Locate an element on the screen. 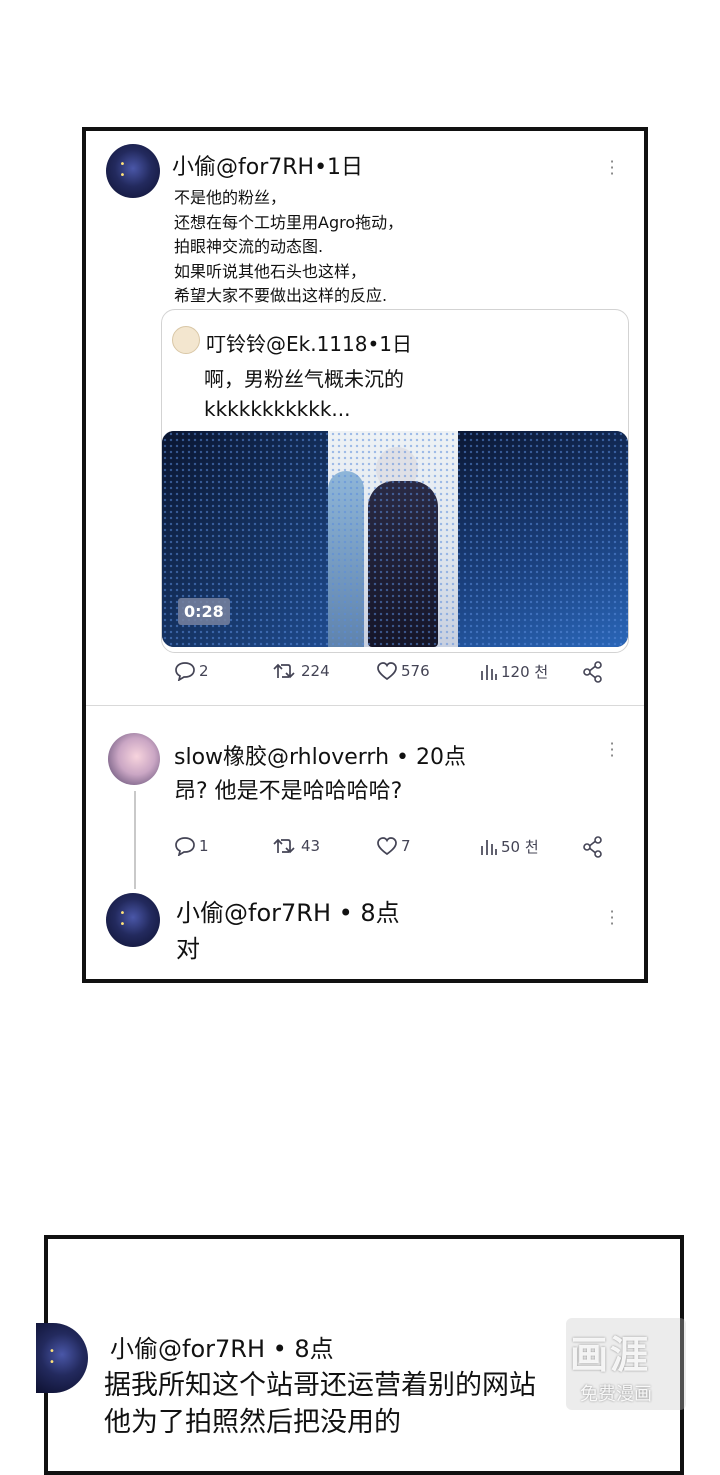  retweet-button: 224 is located at coordinates (301, 671).